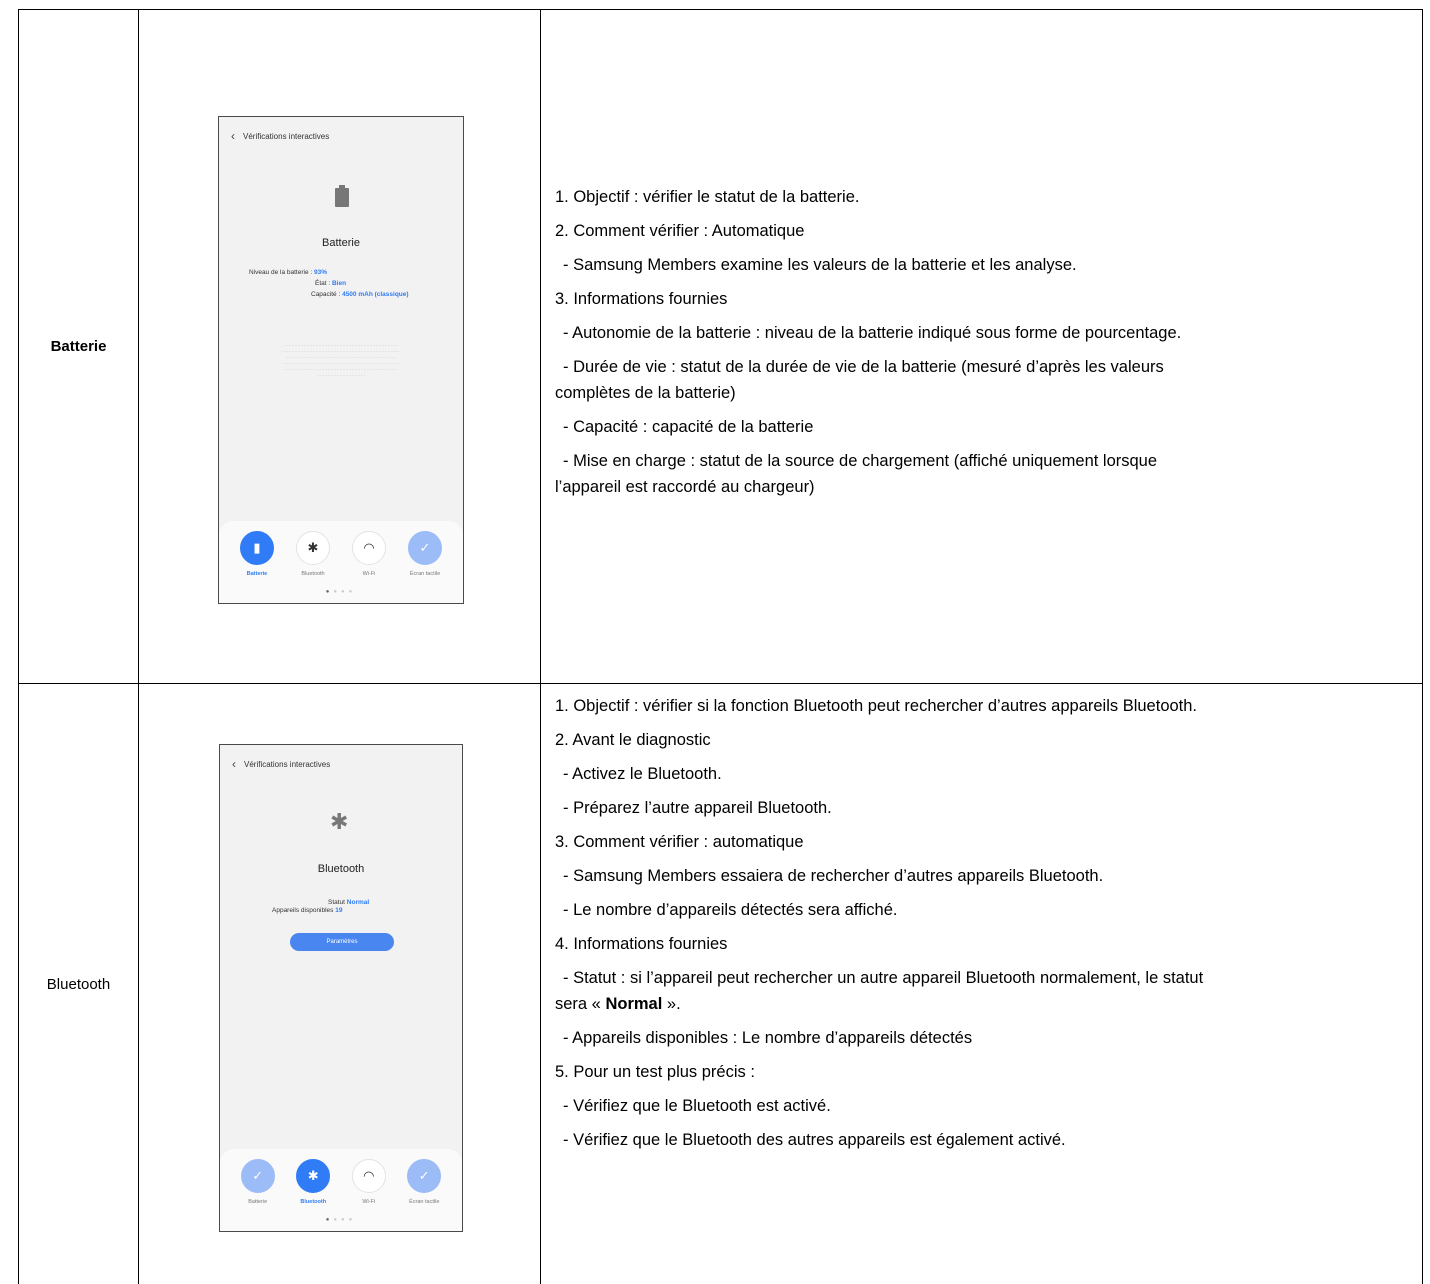 The height and width of the screenshot is (1284, 1430). What do you see at coordinates (375, 294) in the screenshot?
I see `stat-value: 4500 mAh (classique)` at bounding box center [375, 294].